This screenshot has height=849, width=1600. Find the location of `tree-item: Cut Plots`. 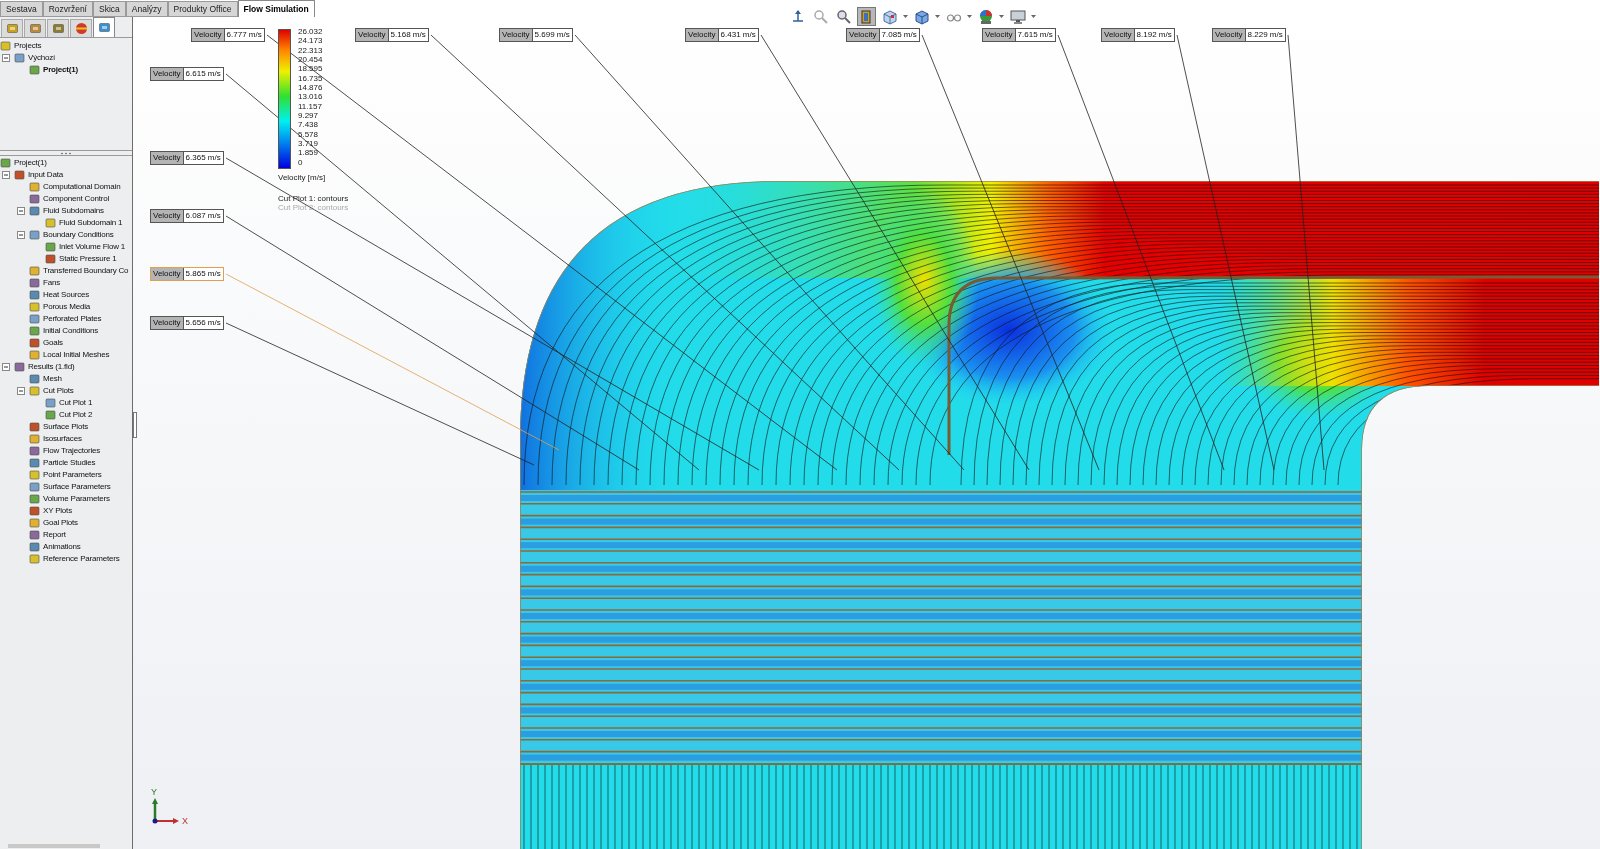

tree-item: Cut Plots is located at coordinates (58, 391).